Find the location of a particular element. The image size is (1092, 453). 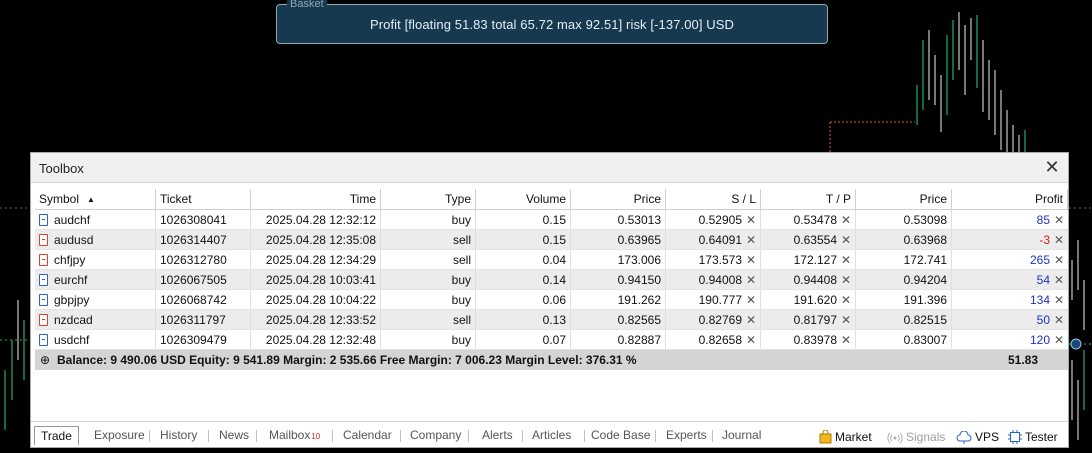

tab-journal: Journal is located at coordinates (741, 436).